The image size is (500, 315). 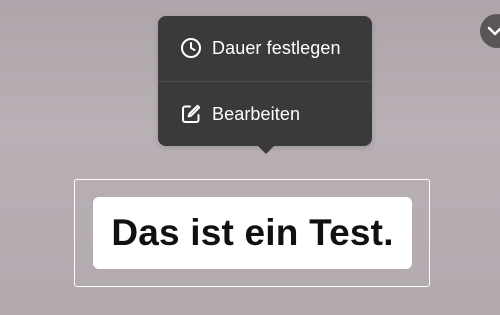 I want to click on chevron-down-icon, so click(x=493, y=31).